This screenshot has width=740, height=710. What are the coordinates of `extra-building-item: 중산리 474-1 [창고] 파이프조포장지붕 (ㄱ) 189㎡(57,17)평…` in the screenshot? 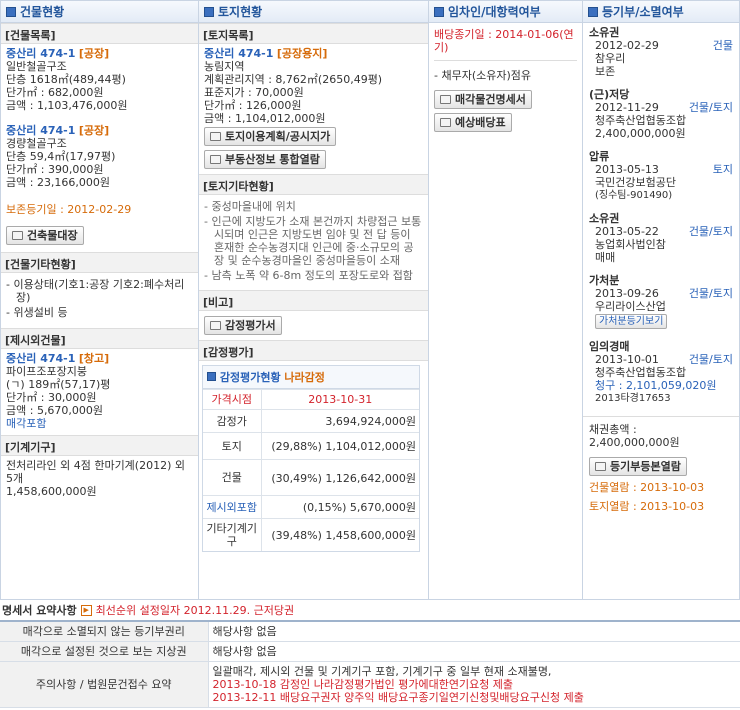 It's located at (58, 391).